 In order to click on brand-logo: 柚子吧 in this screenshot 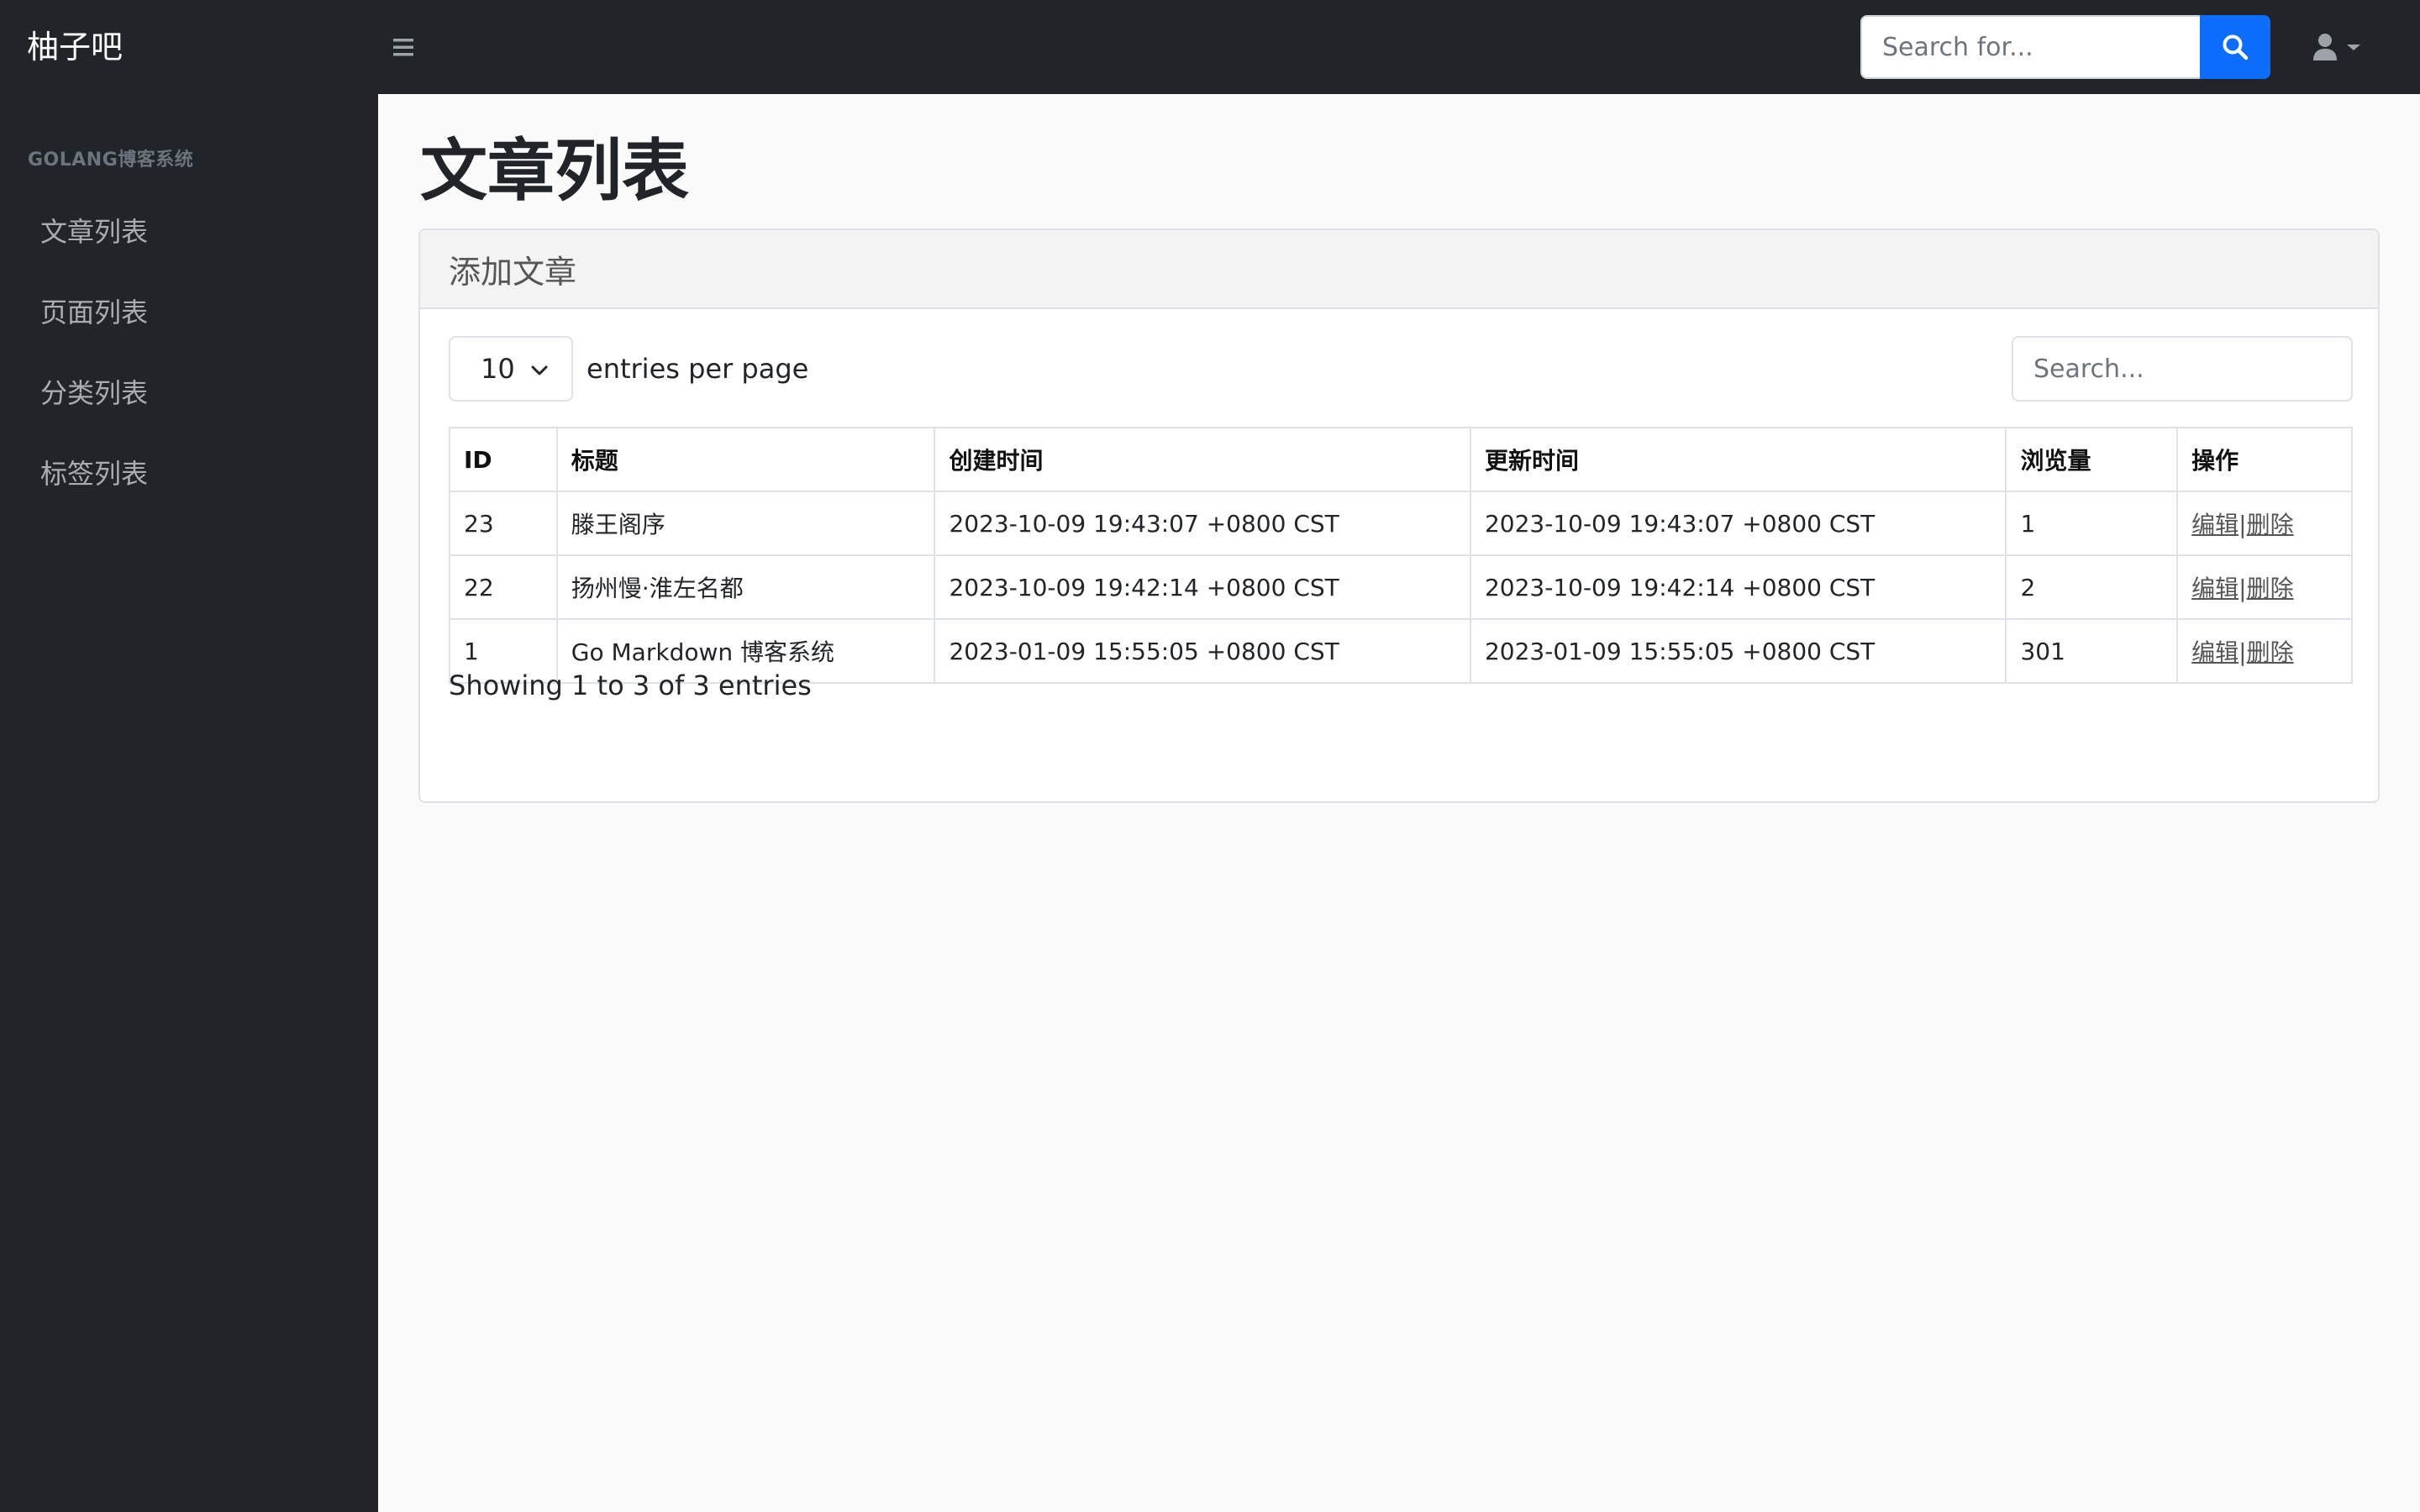, I will do `click(75, 47)`.